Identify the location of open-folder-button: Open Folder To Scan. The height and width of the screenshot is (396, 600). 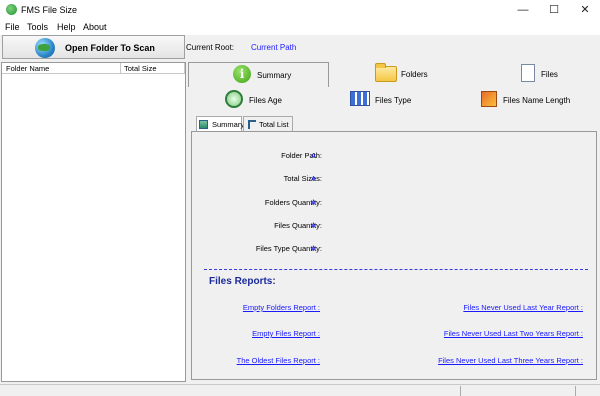
(93, 47).